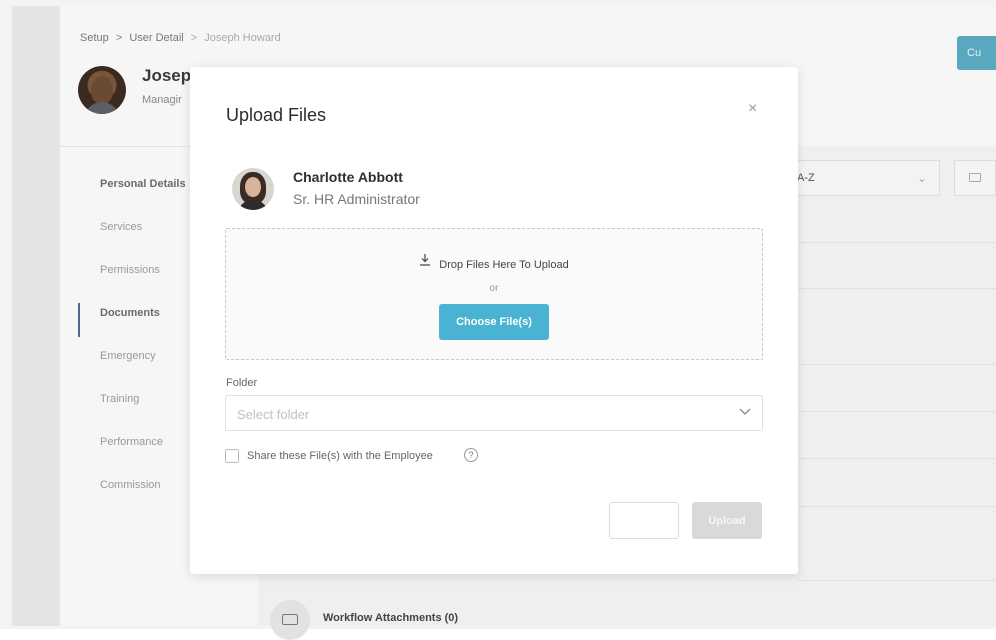 This screenshot has height=640, width=996. Describe the element at coordinates (471, 455) in the screenshot. I see `help-icon: ?` at that location.